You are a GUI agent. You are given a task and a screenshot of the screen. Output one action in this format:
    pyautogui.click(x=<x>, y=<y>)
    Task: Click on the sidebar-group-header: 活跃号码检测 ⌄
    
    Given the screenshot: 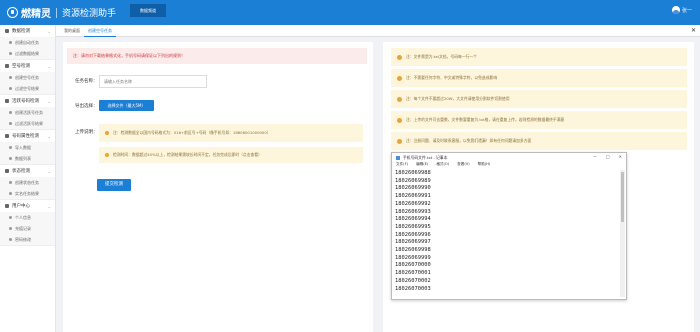 What is the action you would take?
    pyautogui.click(x=27, y=101)
    